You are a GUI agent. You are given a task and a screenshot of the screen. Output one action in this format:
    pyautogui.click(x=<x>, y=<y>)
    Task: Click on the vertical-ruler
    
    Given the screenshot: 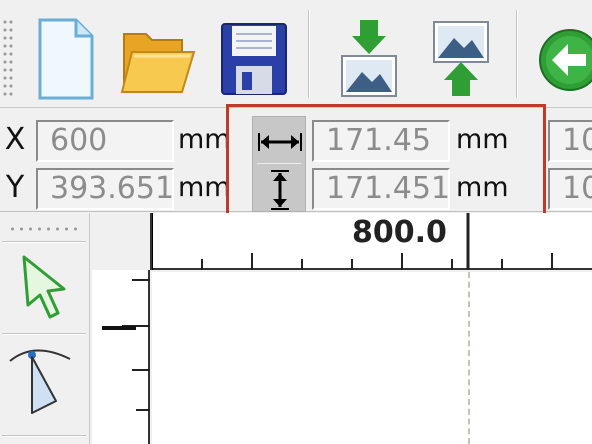 What is the action you would take?
    pyautogui.click(x=121, y=357)
    